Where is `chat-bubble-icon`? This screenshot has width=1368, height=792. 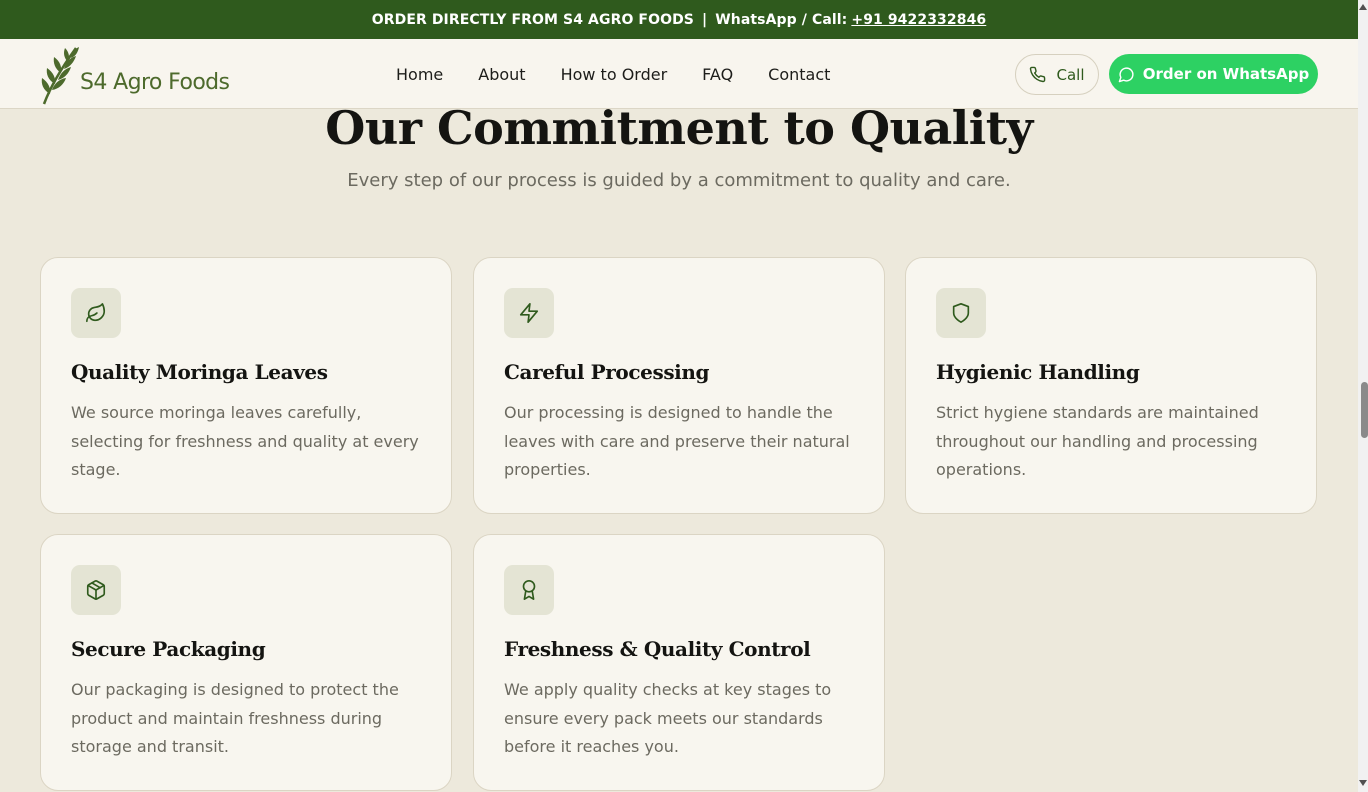 chat-bubble-icon is located at coordinates (1126, 74).